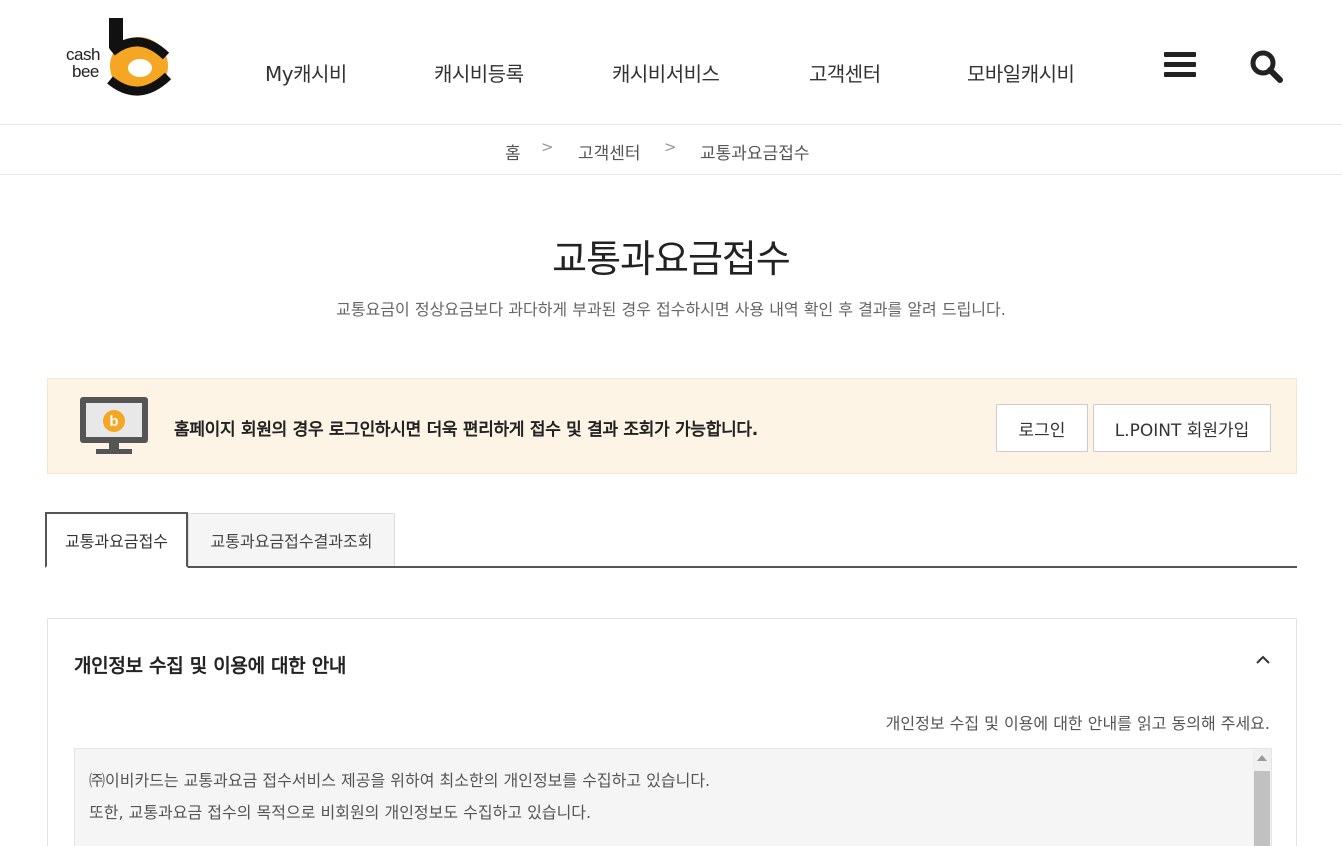 This screenshot has width=1342, height=846. I want to click on nav-item-mobile-cashbee: 모바일캐시비, so click(1021, 72).